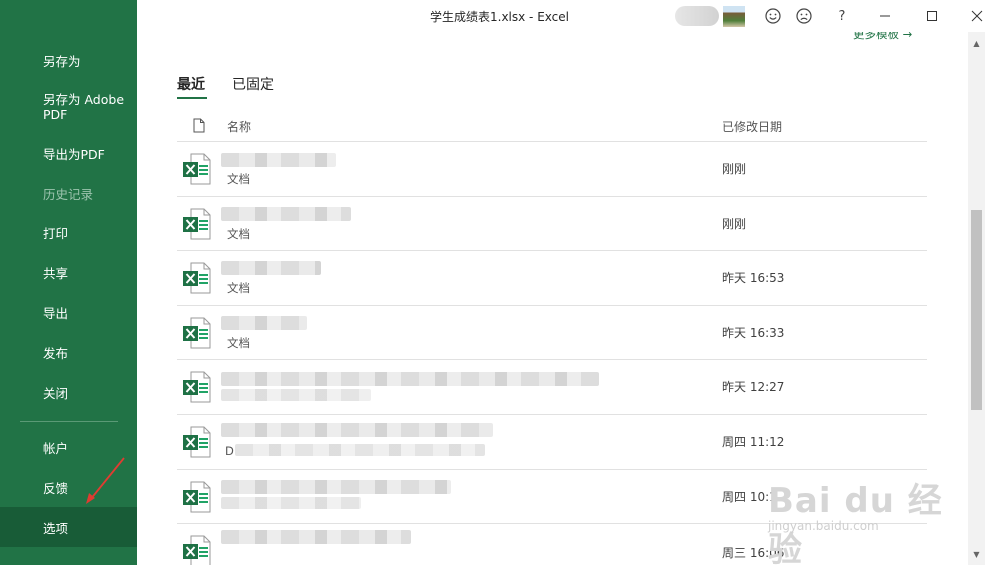  What do you see at coordinates (68, 272) in the screenshot?
I see `sidebar-item-share: 共享` at bounding box center [68, 272].